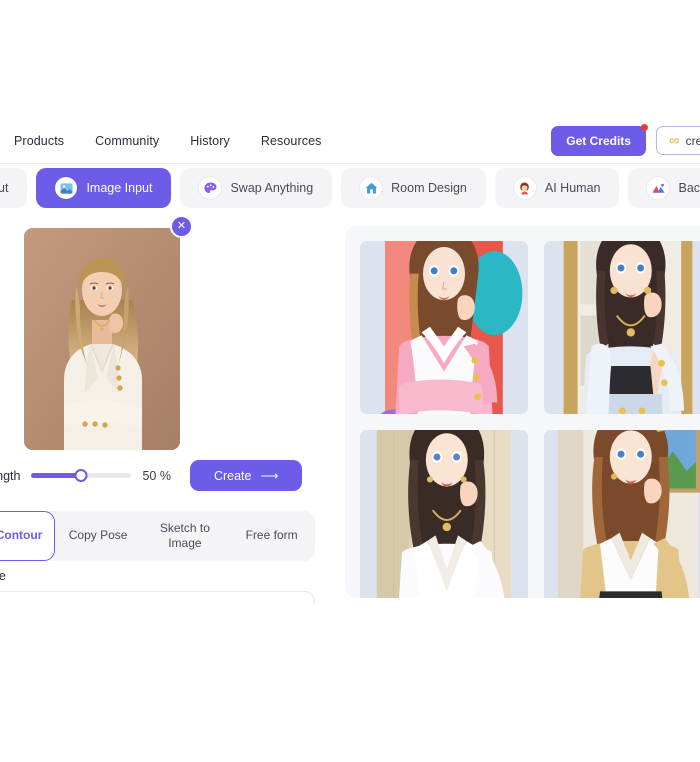  Describe the element at coordinates (127, 141) in the screenshot. I see `nav-link-community: Community` at that location.